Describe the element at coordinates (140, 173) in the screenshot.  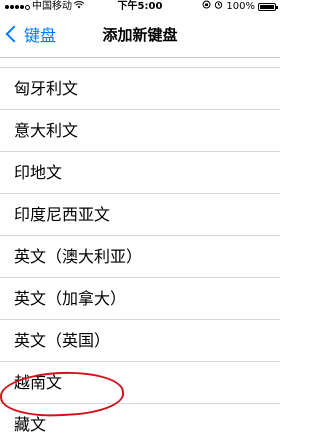
I see `list-item: 印地文` at that location.